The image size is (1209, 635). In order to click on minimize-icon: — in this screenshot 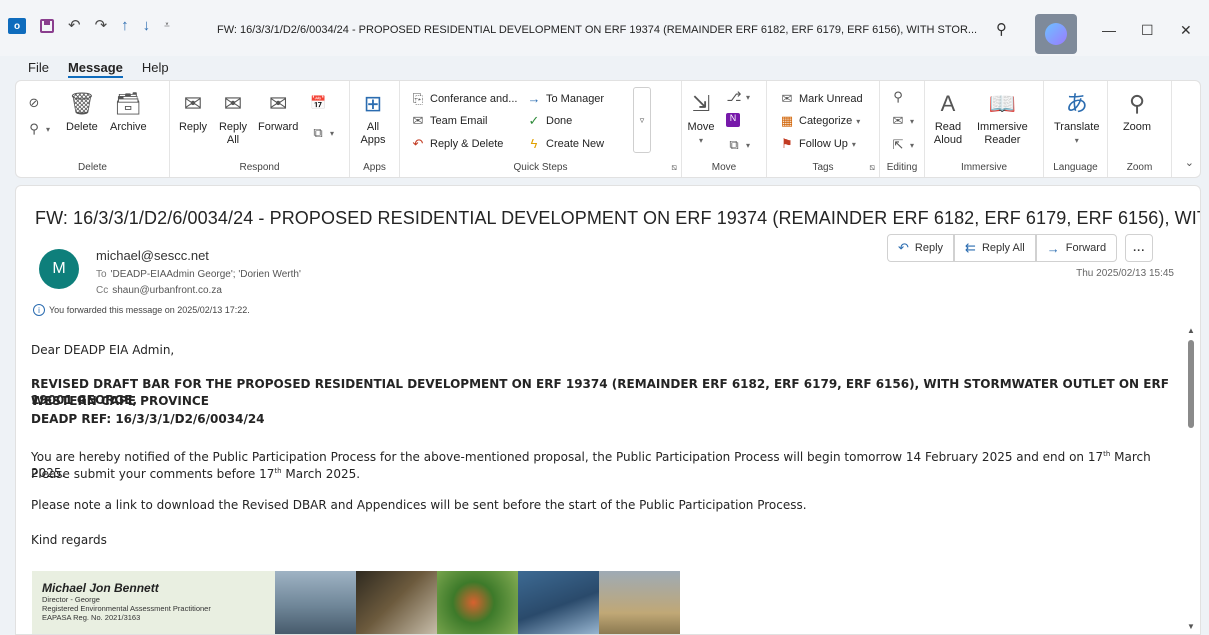, I will do `click(1109, 30)`.